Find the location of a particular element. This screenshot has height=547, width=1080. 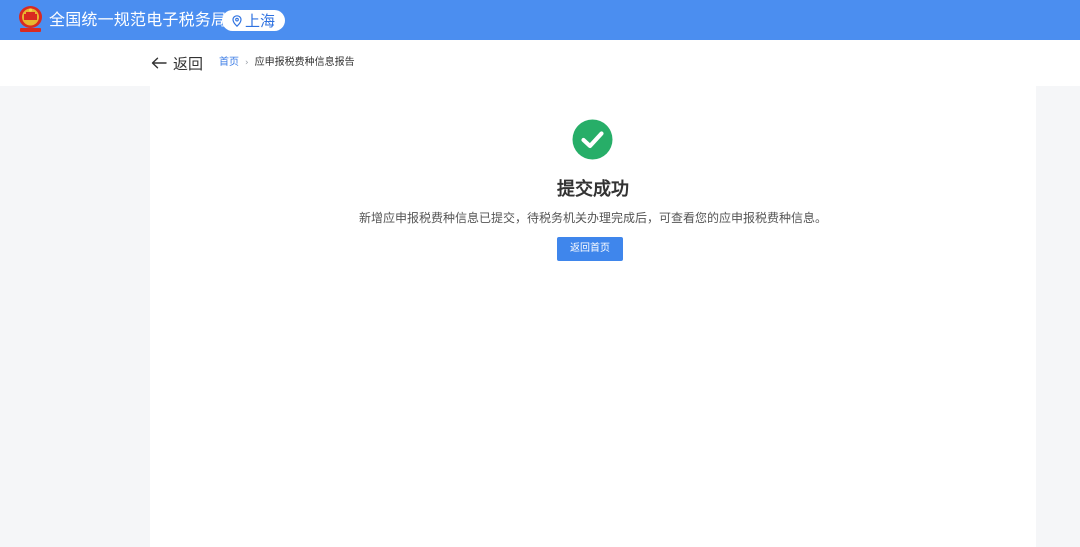

region-selector: 上海 is located at coordinates (253, 20).